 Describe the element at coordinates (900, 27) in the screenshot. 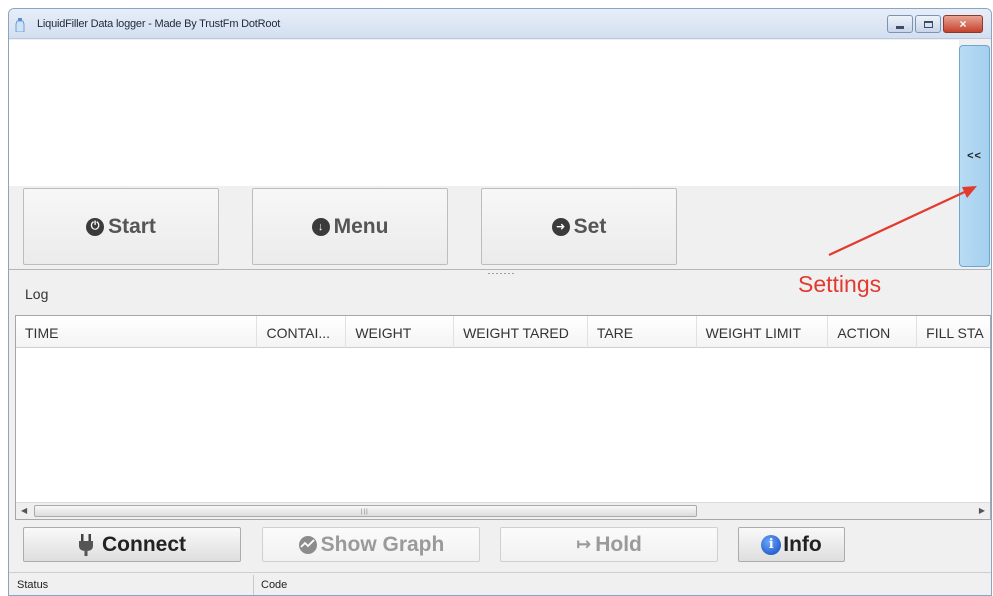

I see `minimize-icon` at that location.